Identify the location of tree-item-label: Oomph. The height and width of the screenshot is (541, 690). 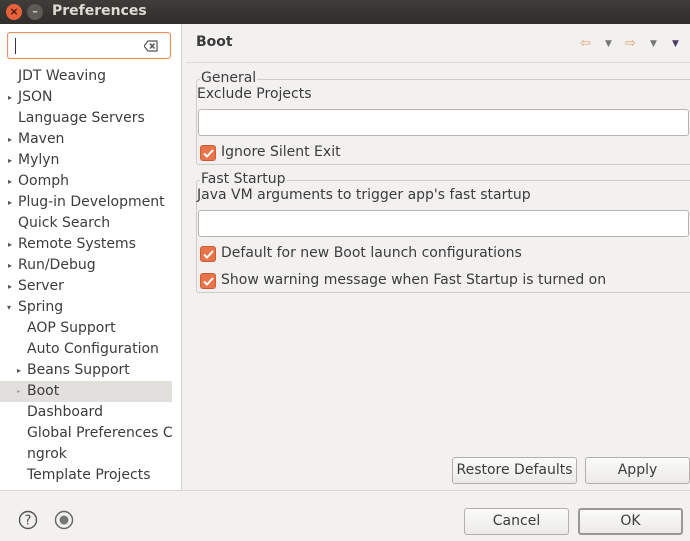
(43, 181).